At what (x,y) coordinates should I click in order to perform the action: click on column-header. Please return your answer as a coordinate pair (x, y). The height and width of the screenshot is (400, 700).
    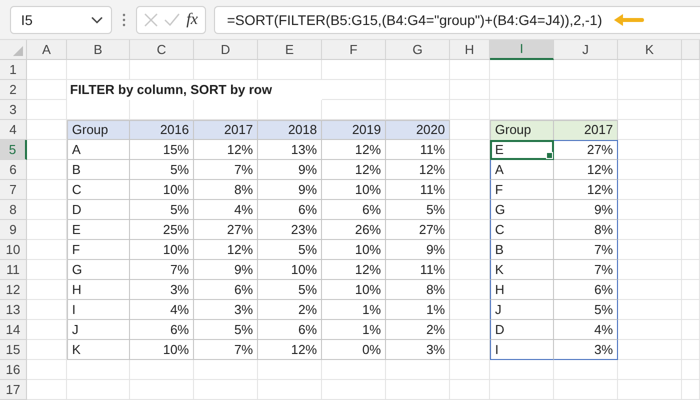
    Looking at the image, I should click on (691, 50).